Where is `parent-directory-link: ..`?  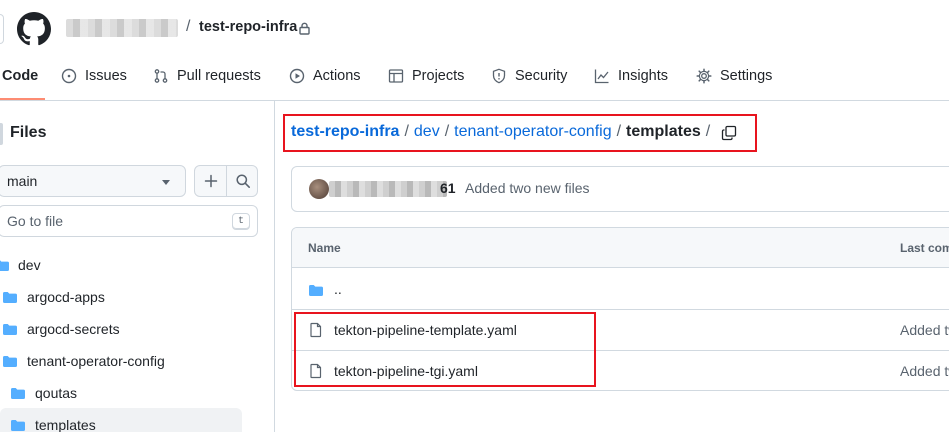 parent-directory-link: .. is located at coordinates (338, 289).